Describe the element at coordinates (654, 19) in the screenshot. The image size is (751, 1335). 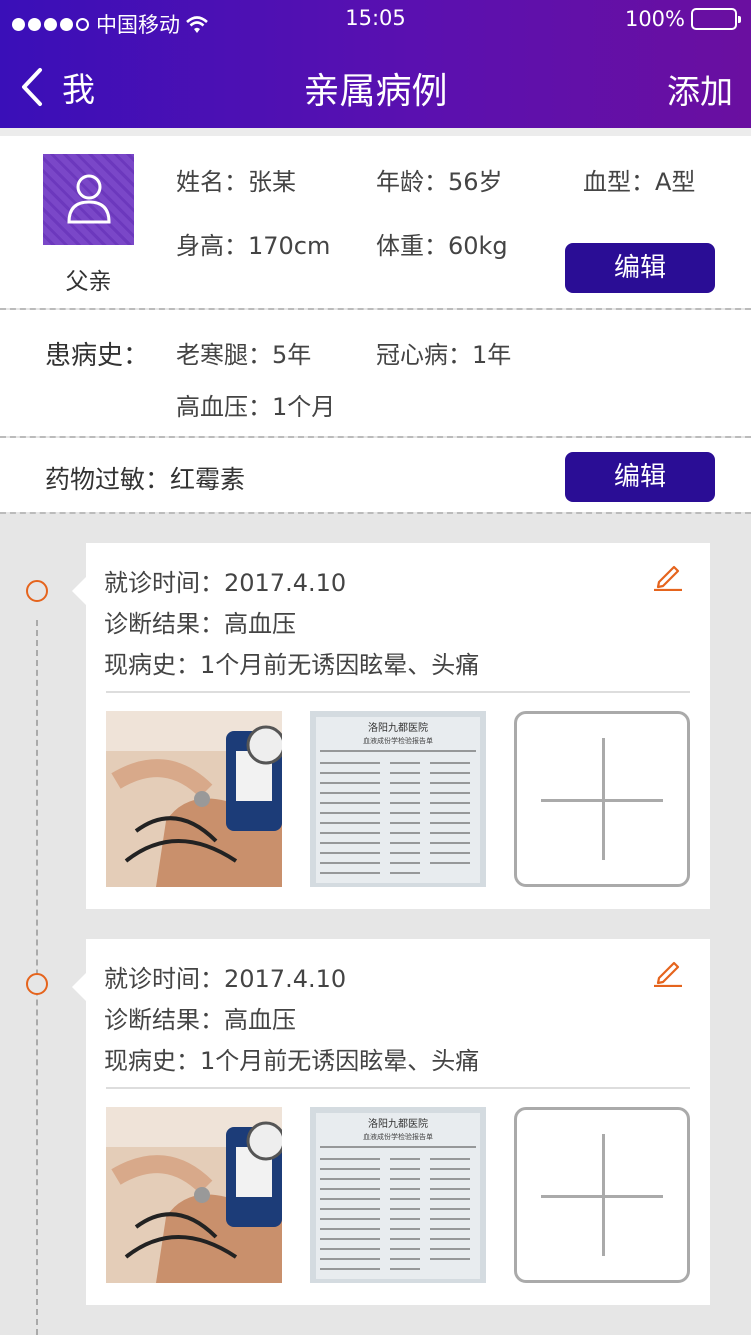
I see `battery-percent: 100%` at that location.